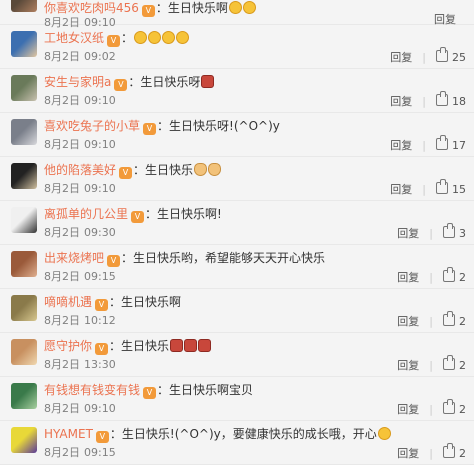 The width and height of the screenshot is (474, 465). Describe the element at coordinates (431, 232) in the screenshot. I see `comment-actions: 回复 | 3` at that location.